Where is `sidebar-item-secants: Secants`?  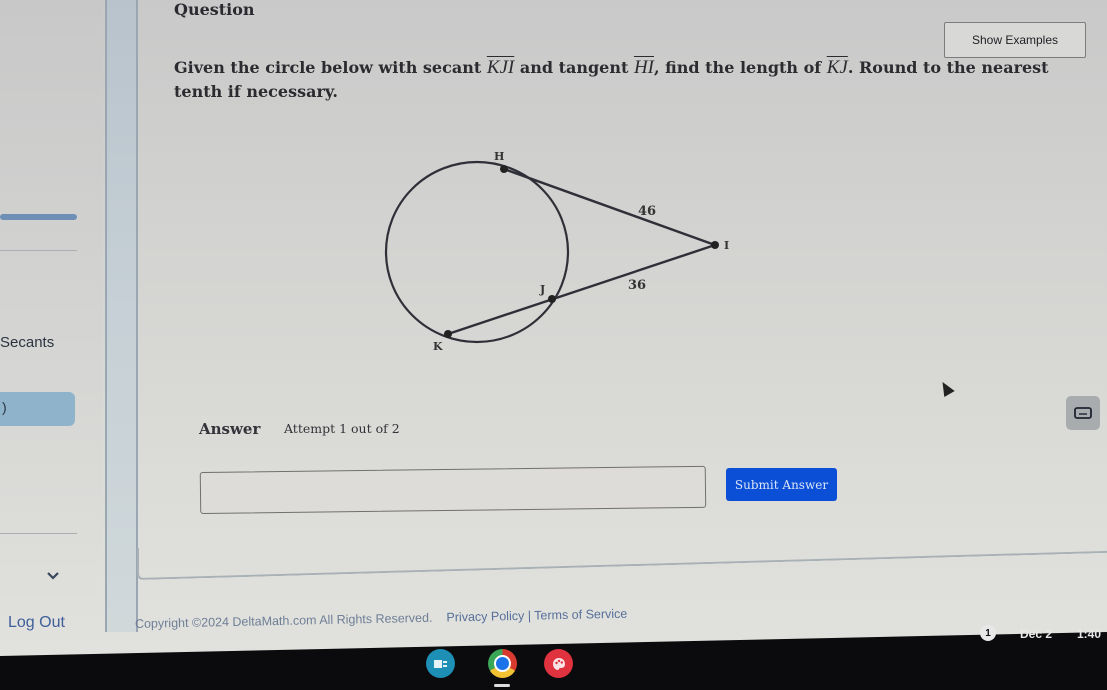 sidebar-item-secants: Secants is located at coordinates (27, 342).